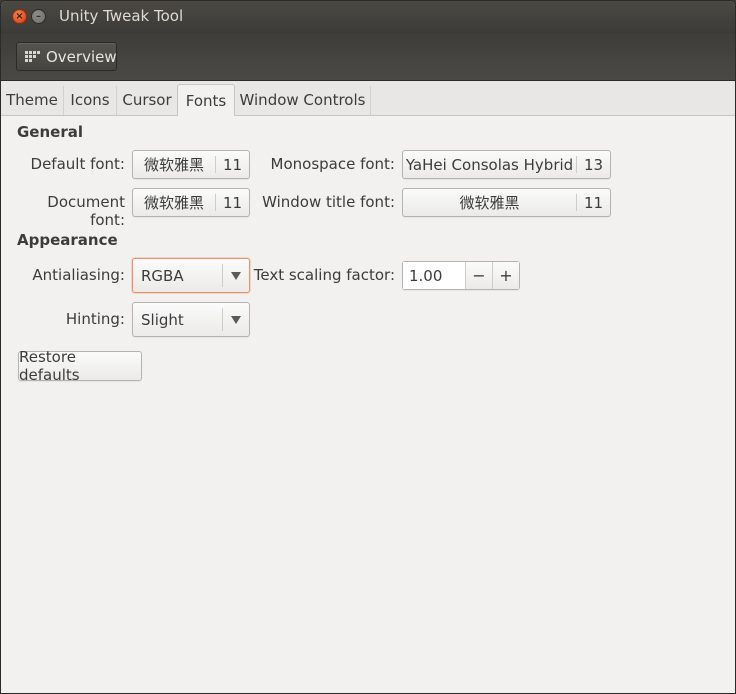  I want to click on hinting-combo: Slight, so click(191, 319).